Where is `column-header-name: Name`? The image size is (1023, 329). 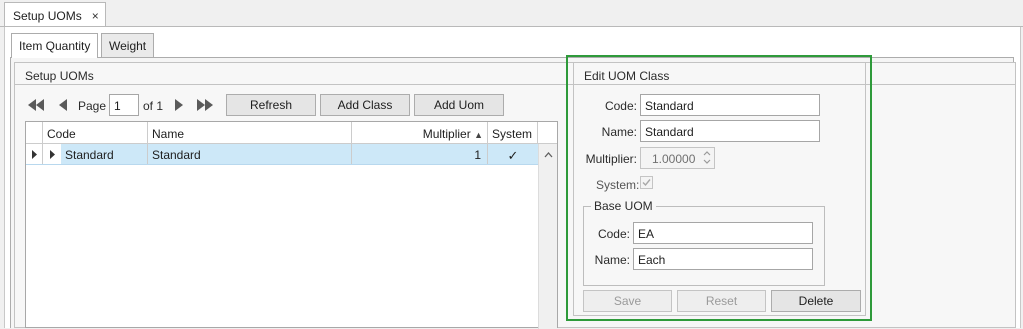
column-header-name: Name is located at coordinates (250, 133).